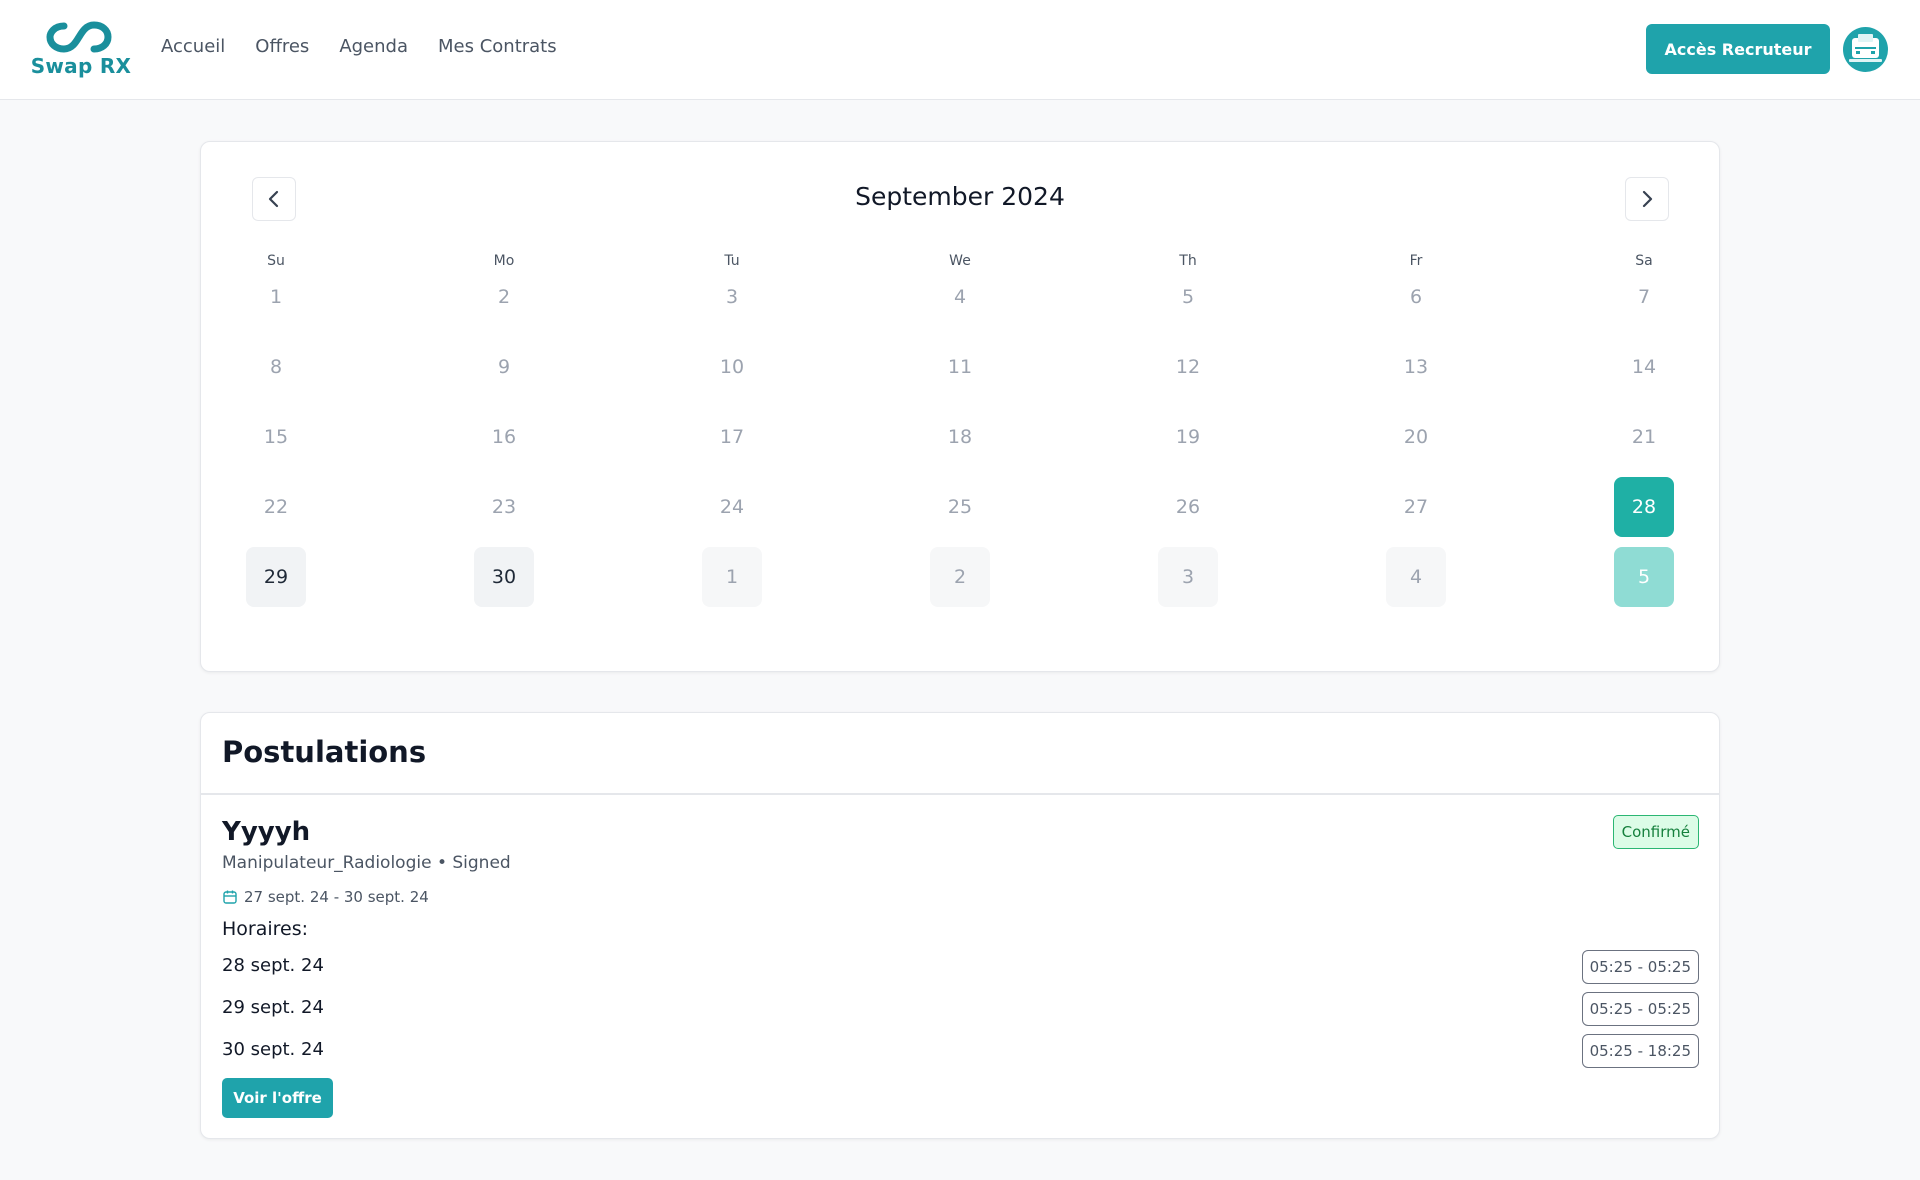 The image size is (1920, 1180). What do you see at coordinates (273, 1049) in the screenshot?
I see `hour-date: 30 sept. 24` at bounding box center [273, 1049].